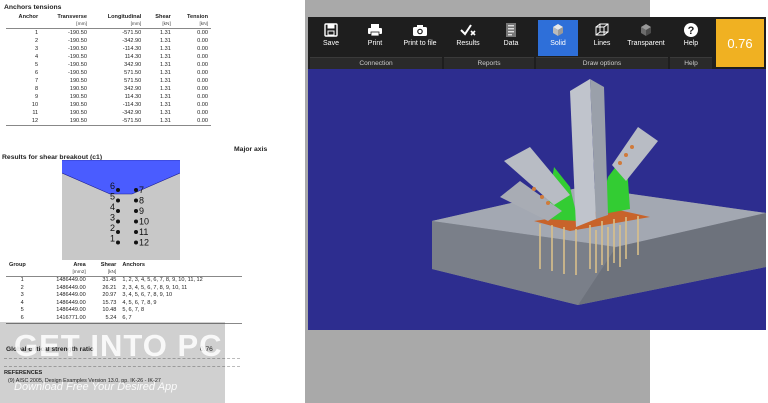  Describe the element at coordinates (147, 295) in the screenshot. I see `table-cell: 3, 4, 5, 6, 7, 8, 9, 10` at that location.